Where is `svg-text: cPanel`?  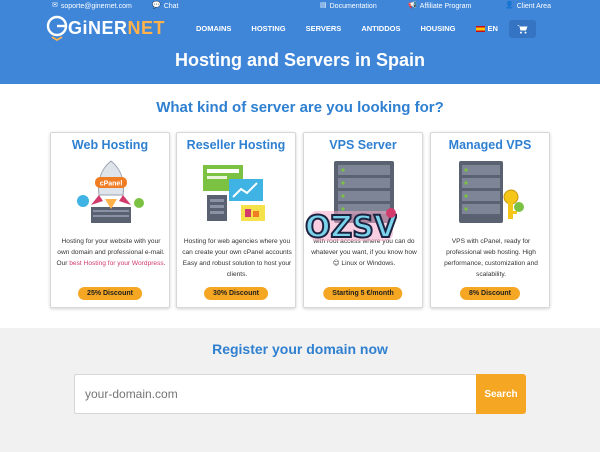
svg-text: cPanel is located at coordinates (111, 184).